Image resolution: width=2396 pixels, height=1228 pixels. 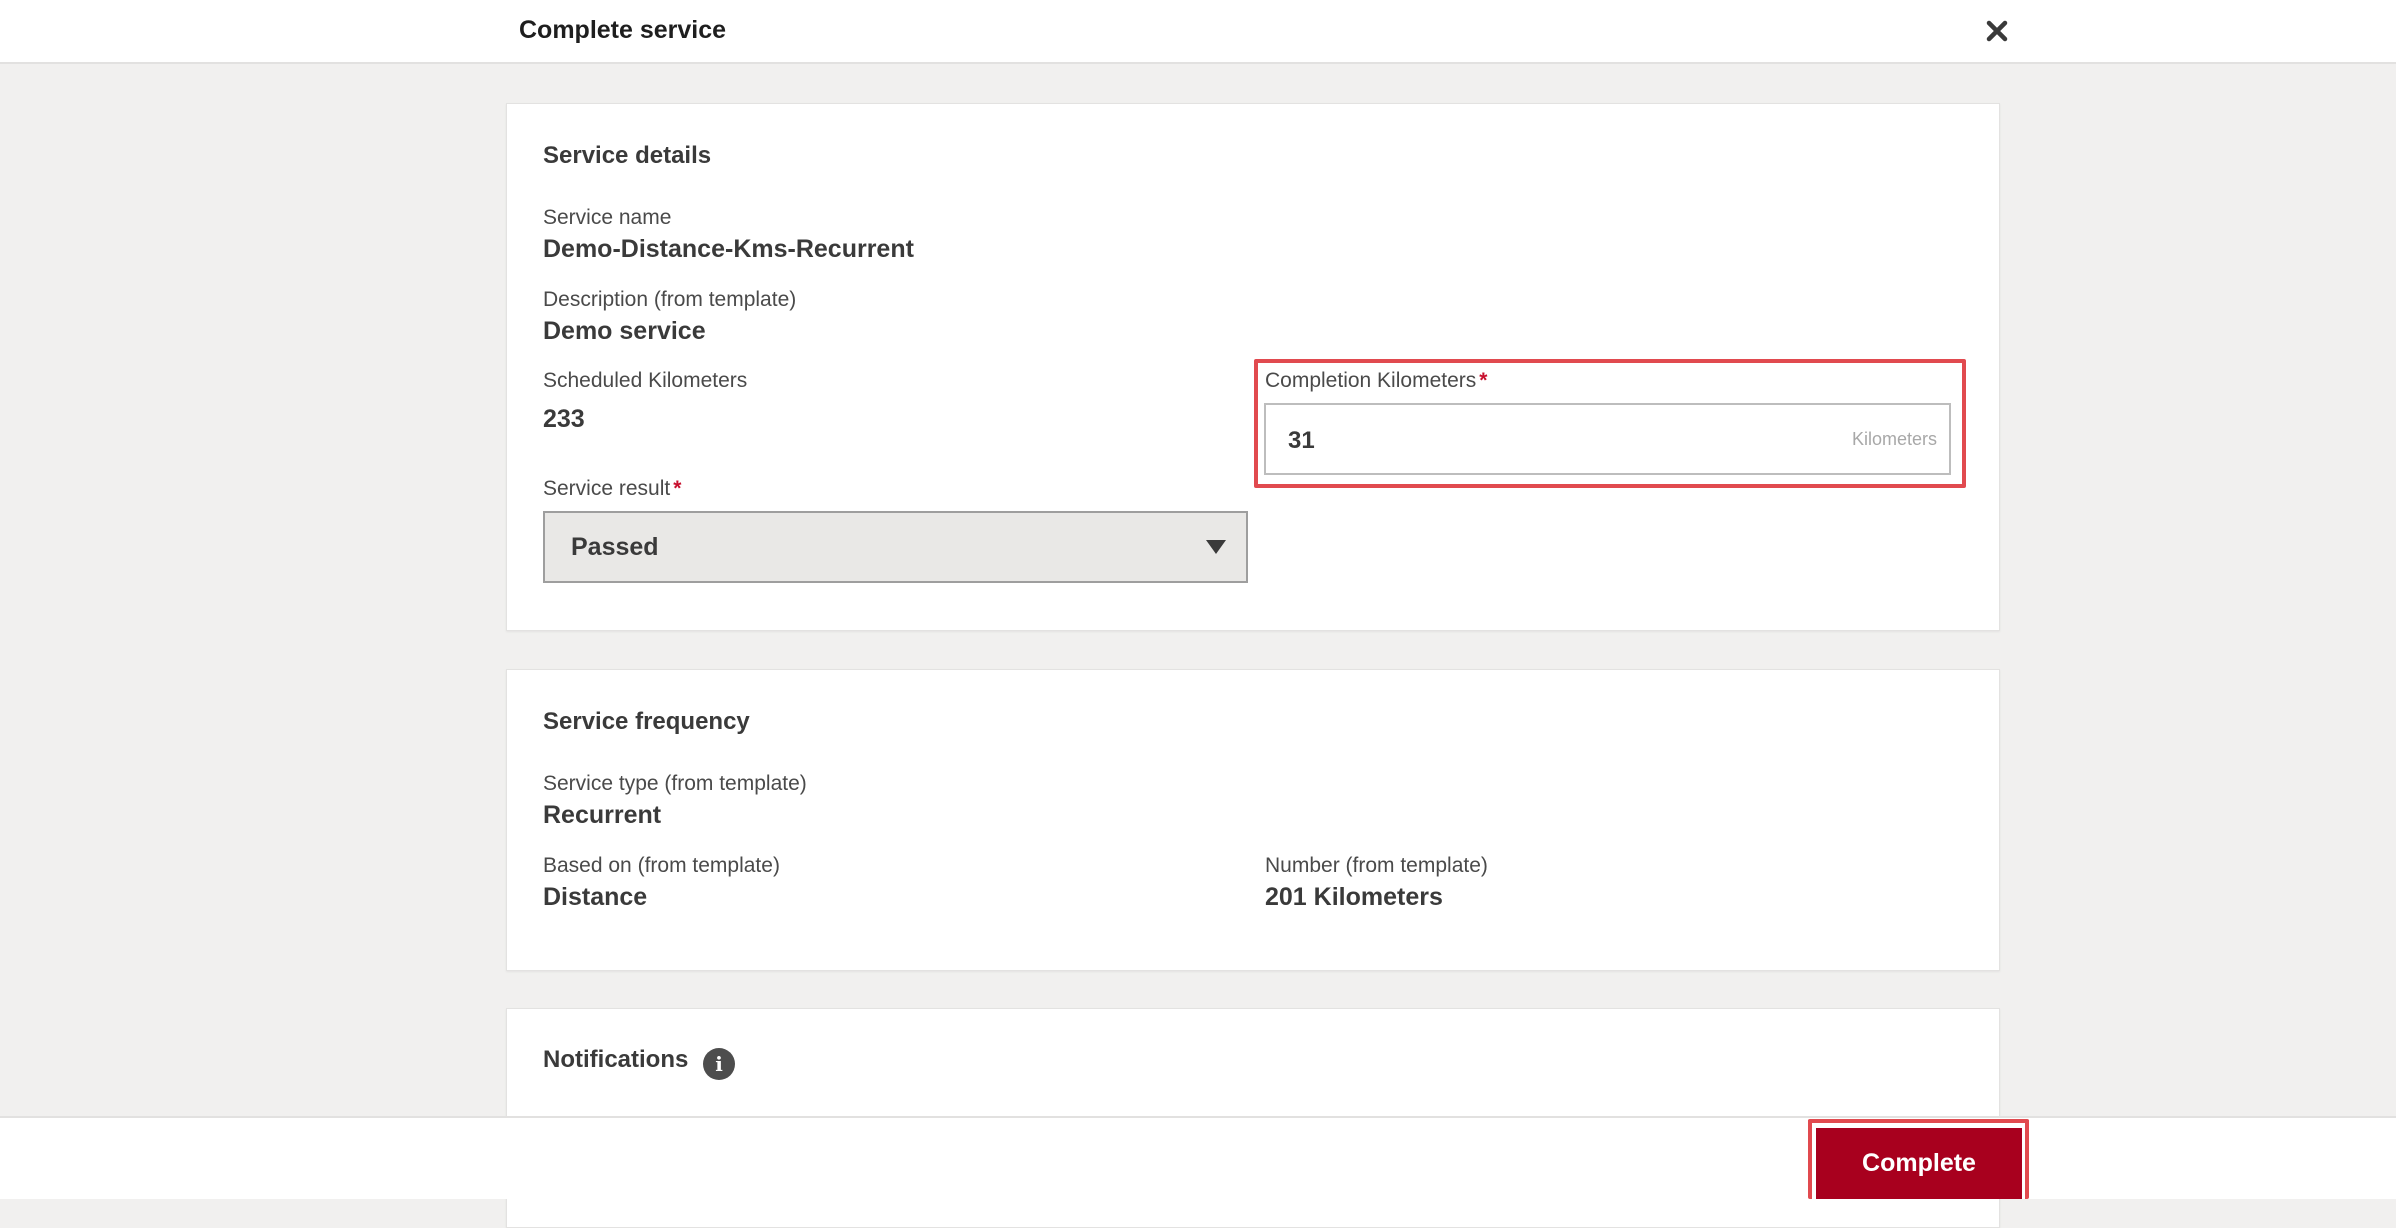 What do you see at coordinates (1198, 1157) in the screenshot?
I see `dialog-footer` at bounding box center [1198, 1157].